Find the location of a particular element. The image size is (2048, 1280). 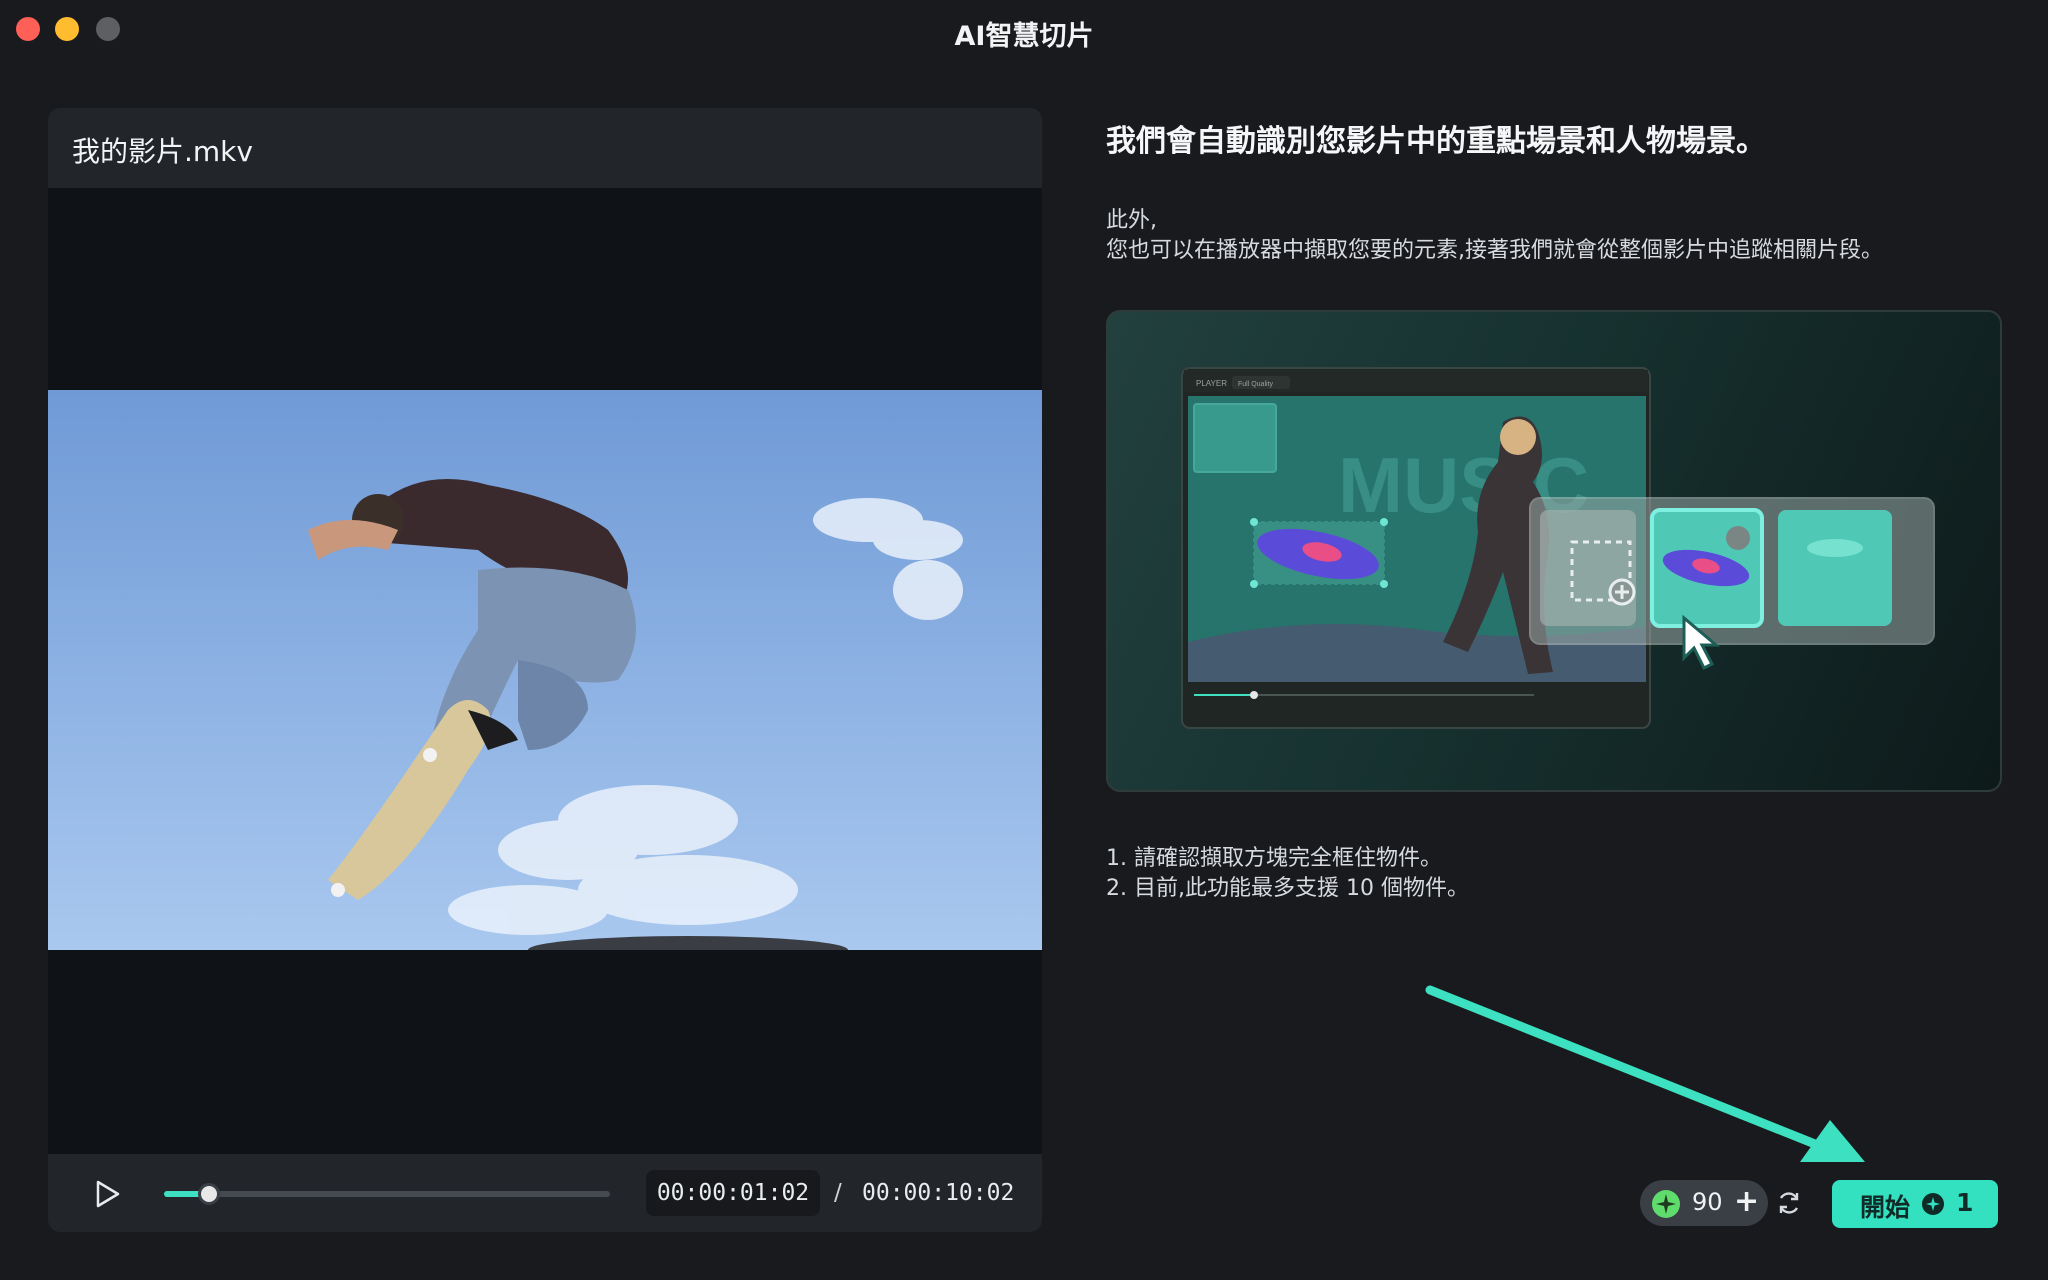

play-icon is located at coordinates (108, 1194).